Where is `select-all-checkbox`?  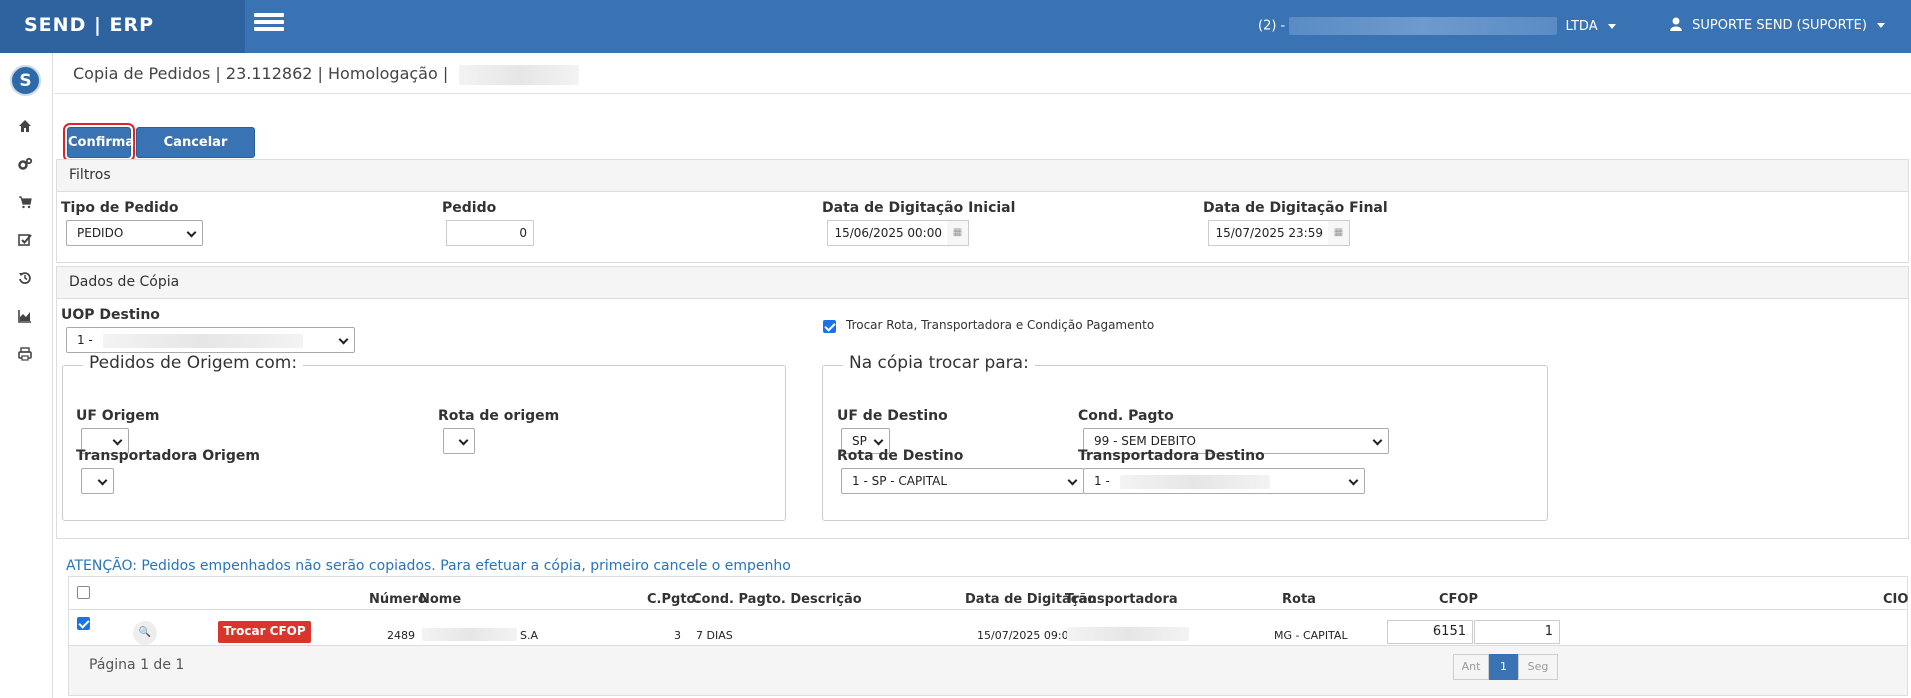
select-all-checkbox is located at coordinates (83, 592).